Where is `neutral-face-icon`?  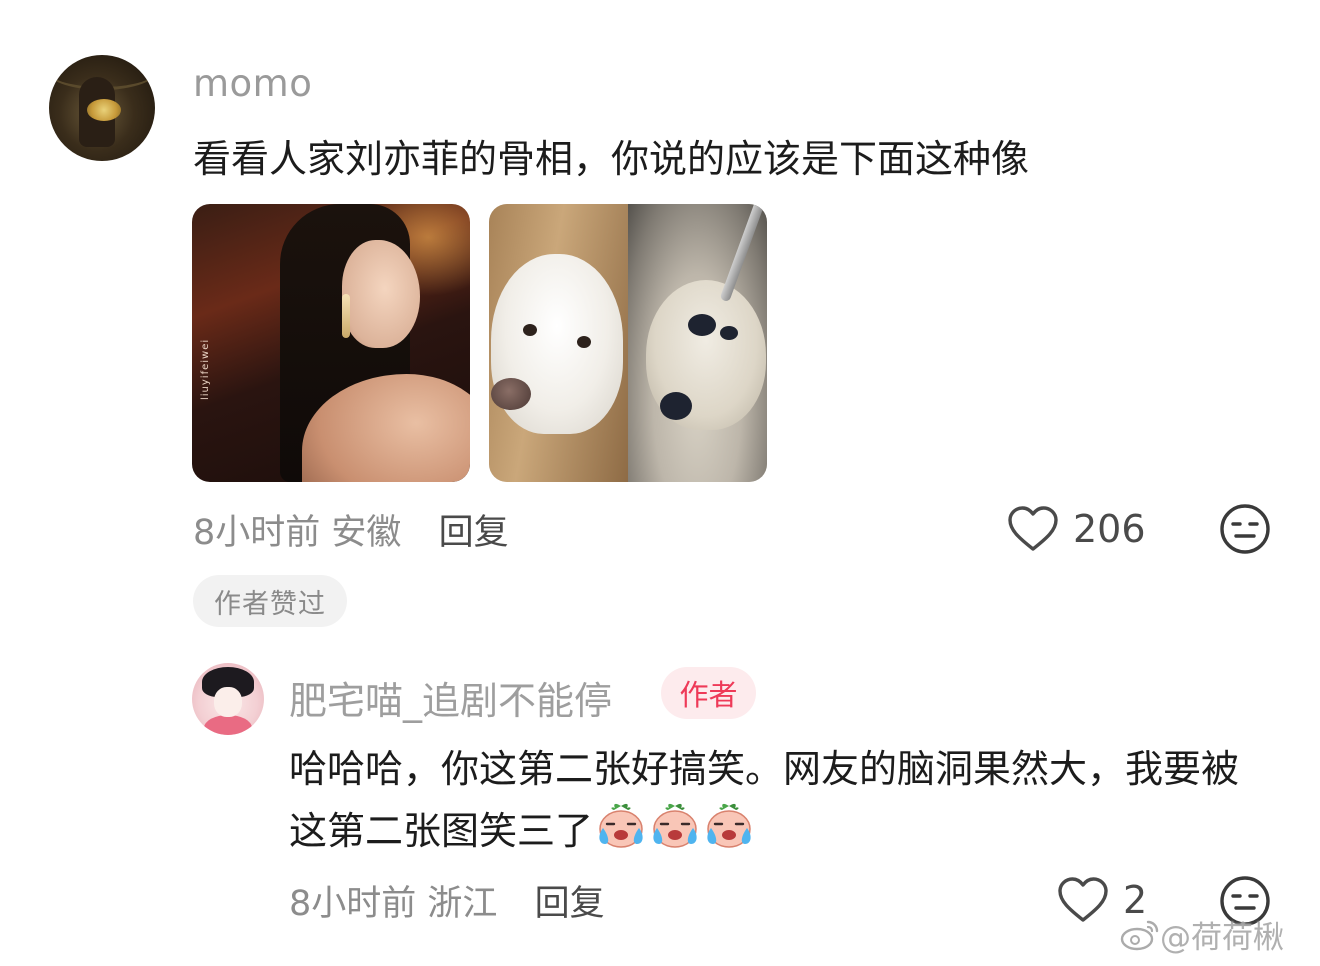
neutral-face-icon is located at coordinates (1245, 529).